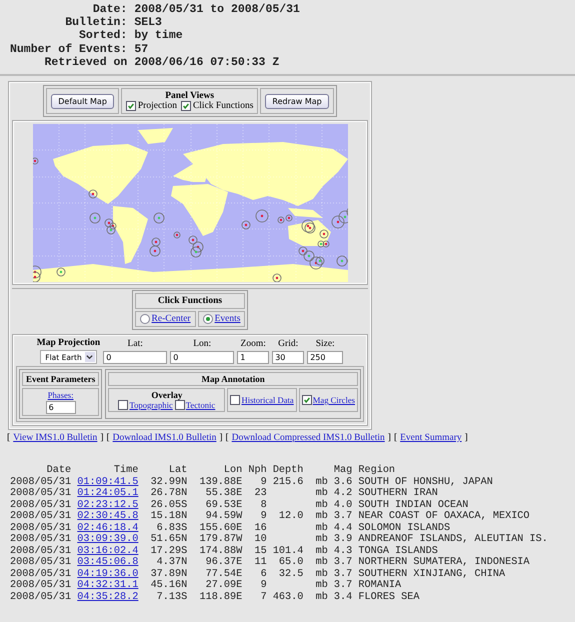  What do you see at coordinates (260, 551) in the screenshot?
I see `table-cell-text: 15` at bounding box center [260, 551].